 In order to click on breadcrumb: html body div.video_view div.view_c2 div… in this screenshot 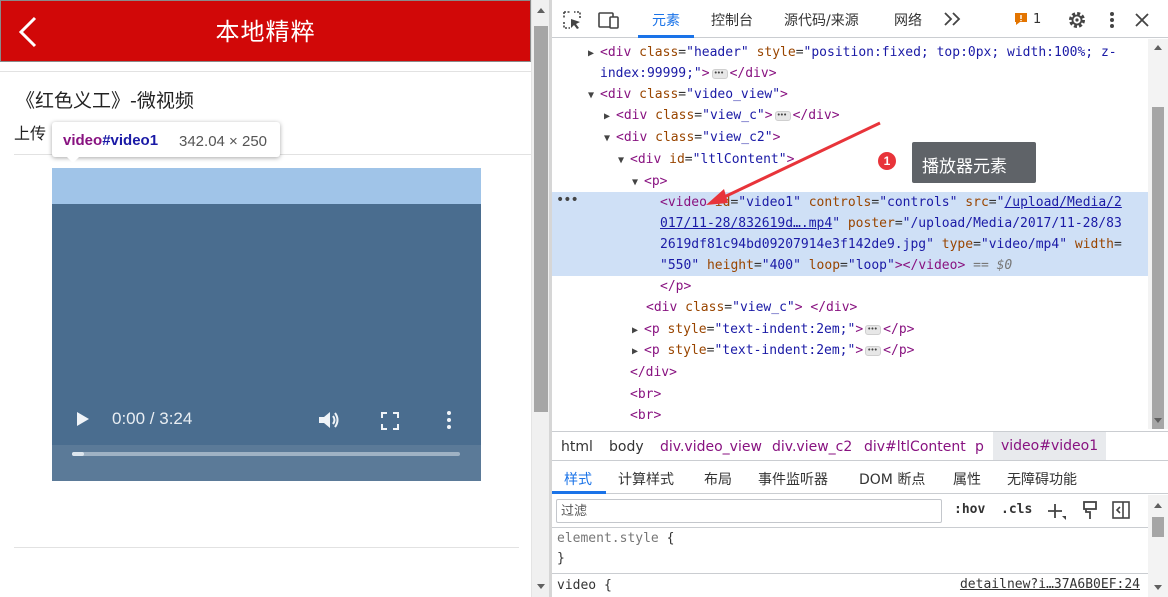, I will do `click(860, 446)`.